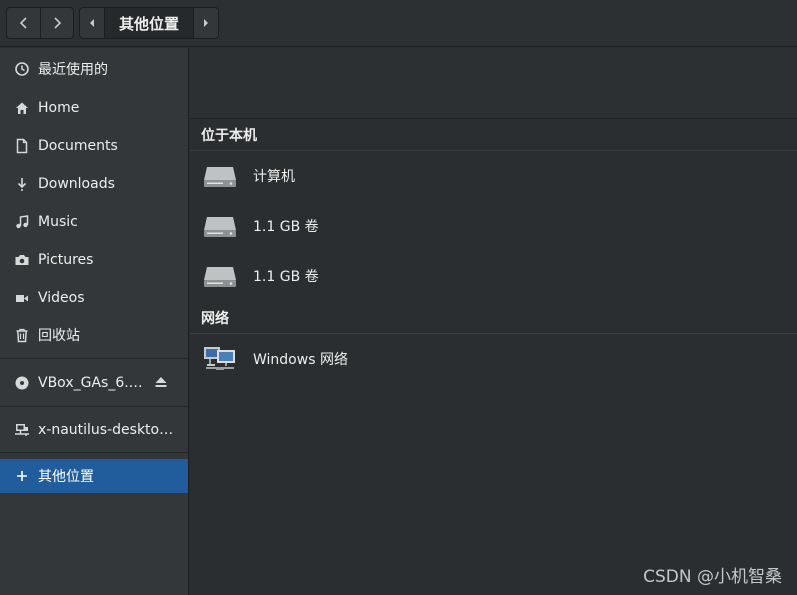  I want to click on network-icon, so click(22, 430).